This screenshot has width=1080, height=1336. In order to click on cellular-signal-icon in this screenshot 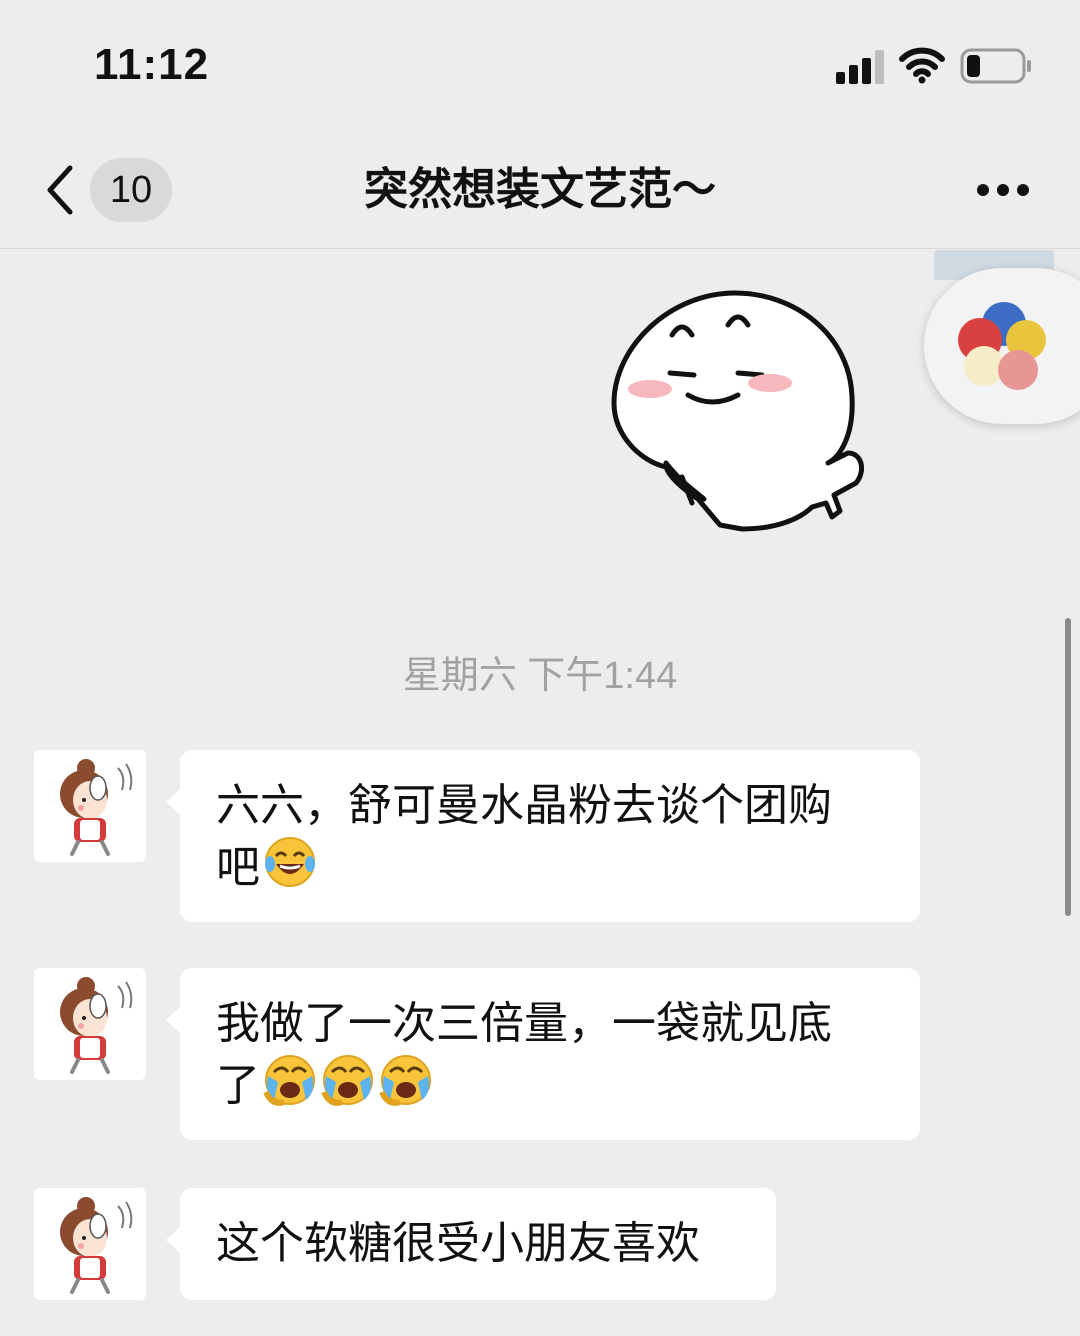, I will do `click(860, 67)`.